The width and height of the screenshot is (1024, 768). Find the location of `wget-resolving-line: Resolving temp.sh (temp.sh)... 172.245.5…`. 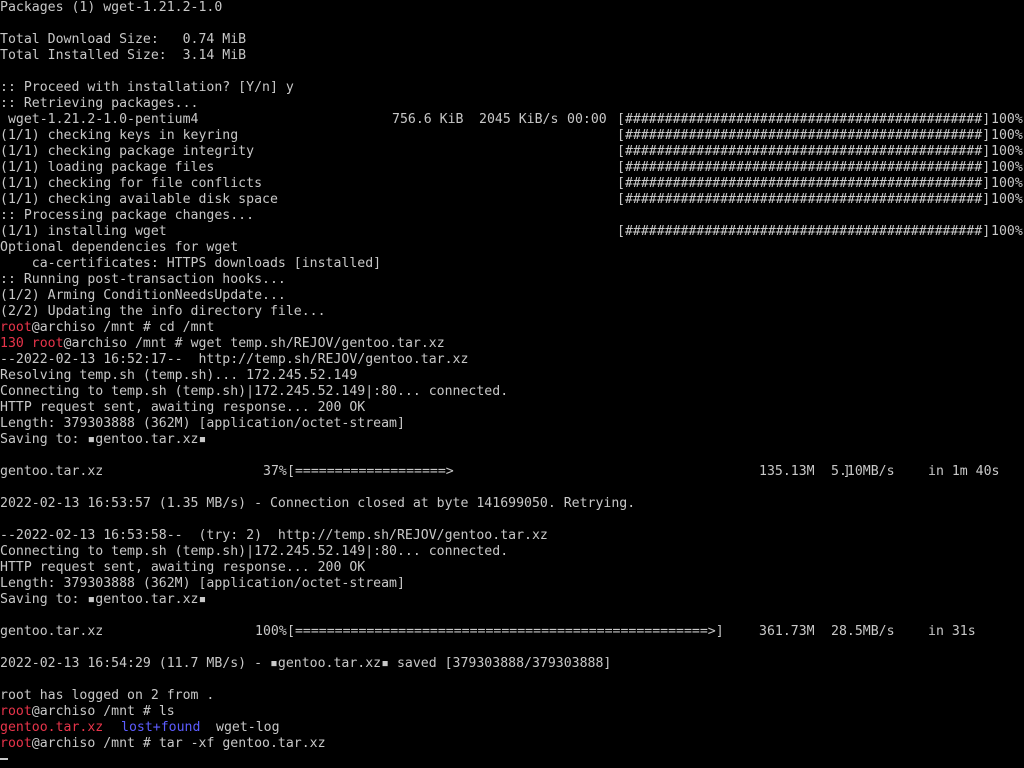

wget-resolving-line: Resolving temp.sh (temp.sh)... 172.245.5… is located at coordinates (512, 376).